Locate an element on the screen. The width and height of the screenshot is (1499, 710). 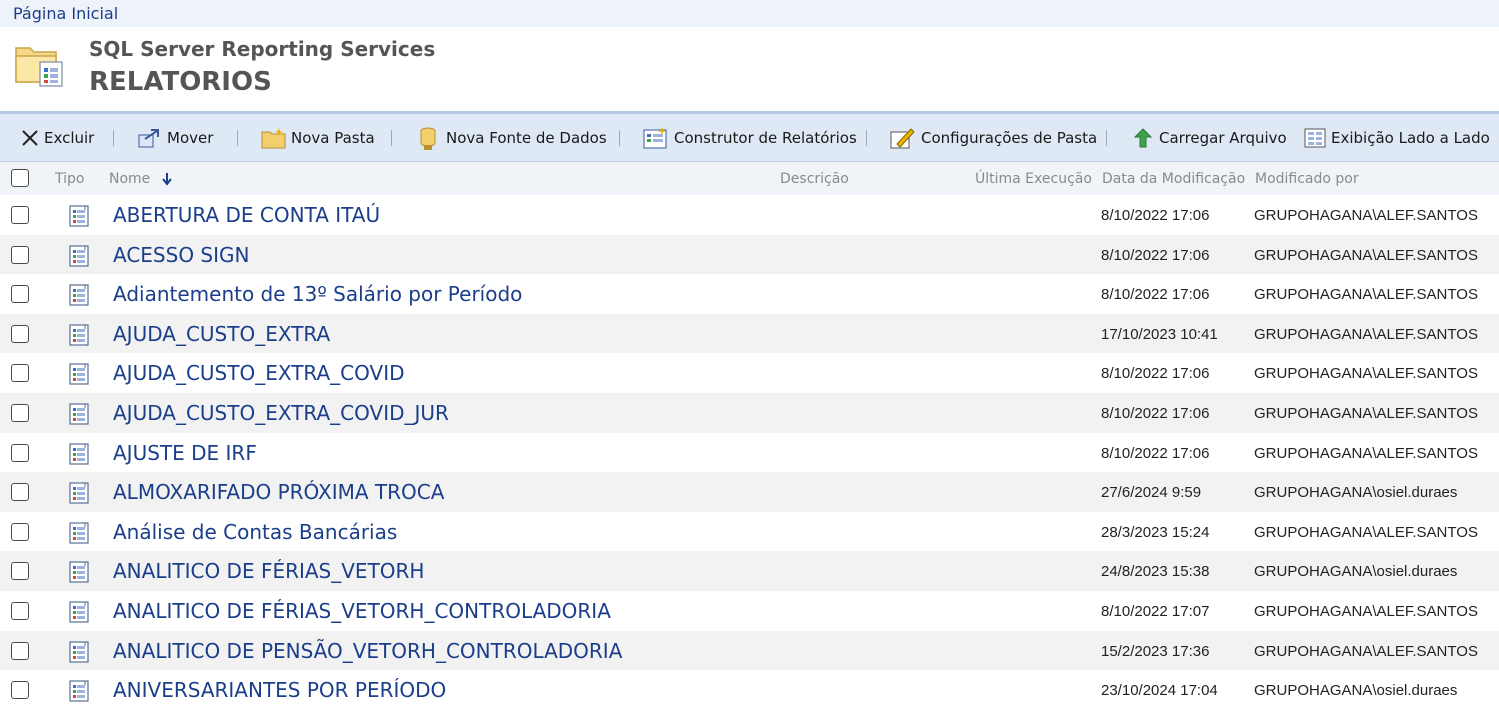
report-name-link: ACESSO SIGN is located at coordinates (181, 255).